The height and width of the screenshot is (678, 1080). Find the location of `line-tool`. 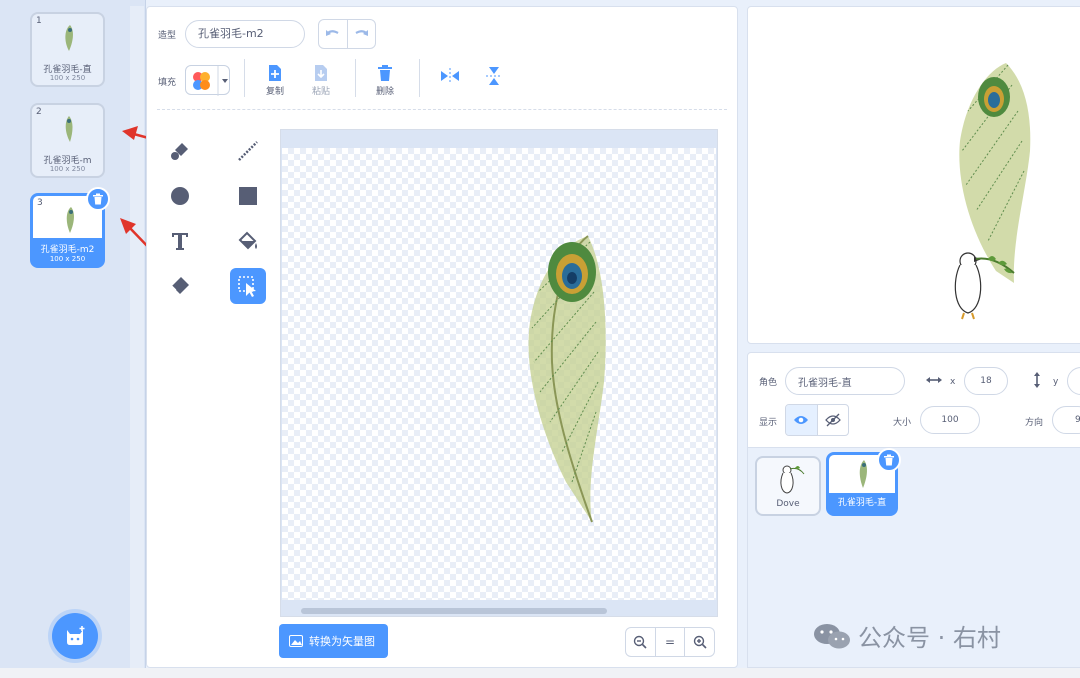

line-tool is located at coordinates (248, 151).